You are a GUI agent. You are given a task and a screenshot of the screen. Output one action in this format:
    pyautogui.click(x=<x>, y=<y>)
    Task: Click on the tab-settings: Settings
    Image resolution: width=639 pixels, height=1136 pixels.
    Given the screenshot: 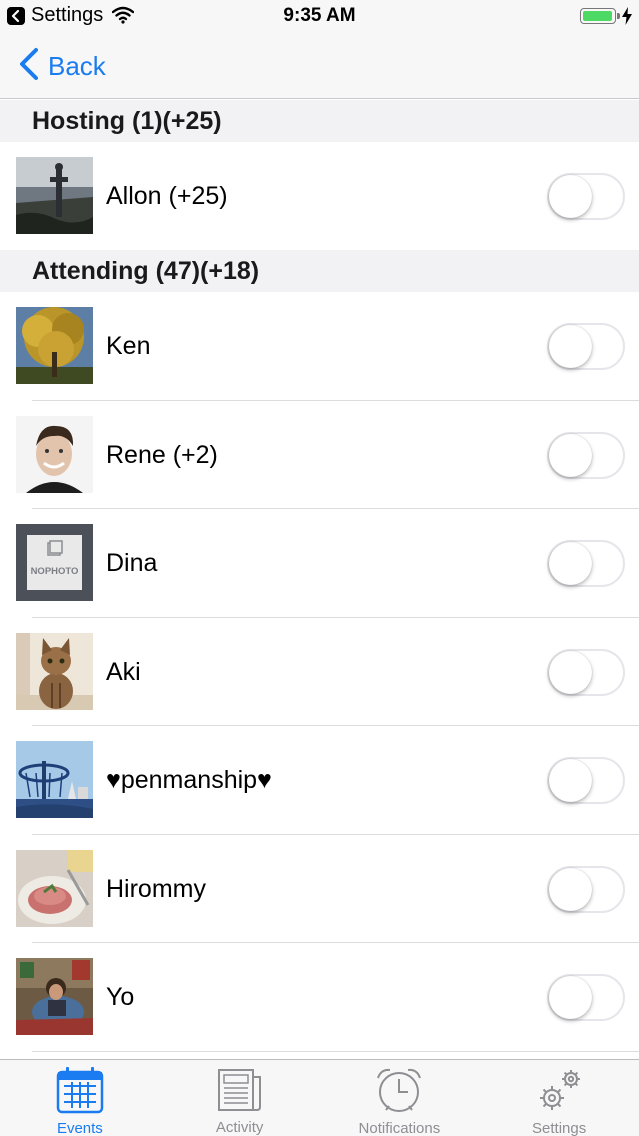 What is the action you would take?
    pyautogui.click(x=559, y=1098)
    